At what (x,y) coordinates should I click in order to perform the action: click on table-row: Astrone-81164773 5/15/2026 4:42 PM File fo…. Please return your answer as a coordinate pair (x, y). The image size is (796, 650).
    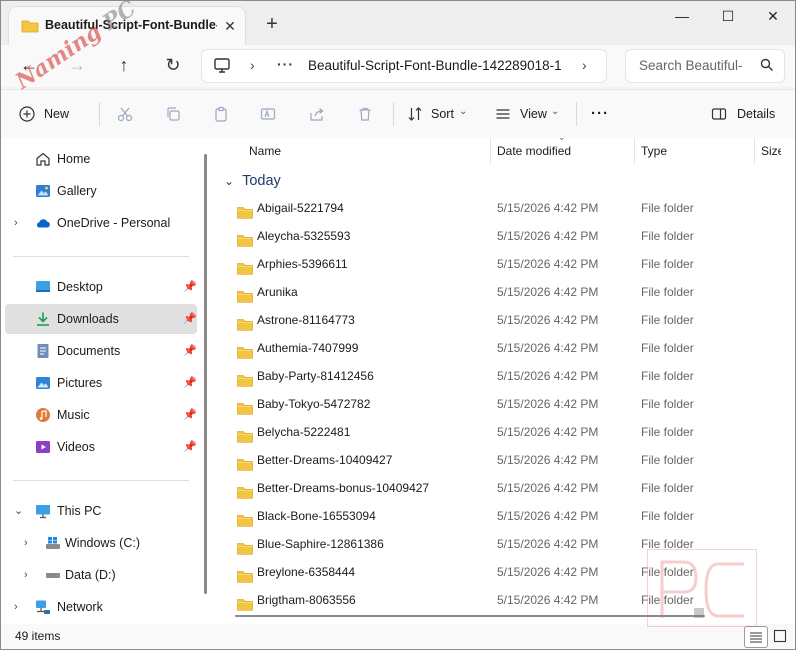
    Looking at the image, I should click on (496, 320).